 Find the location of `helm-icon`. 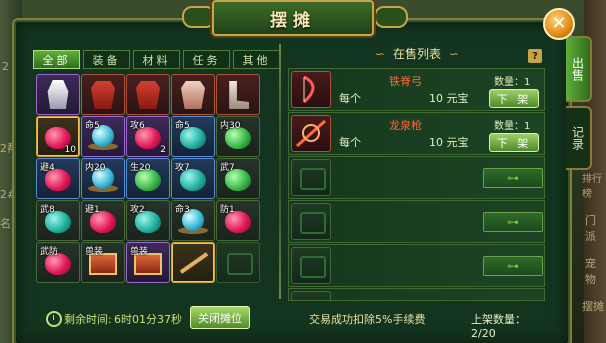

helm-icon is located at coordinates (58, 94).